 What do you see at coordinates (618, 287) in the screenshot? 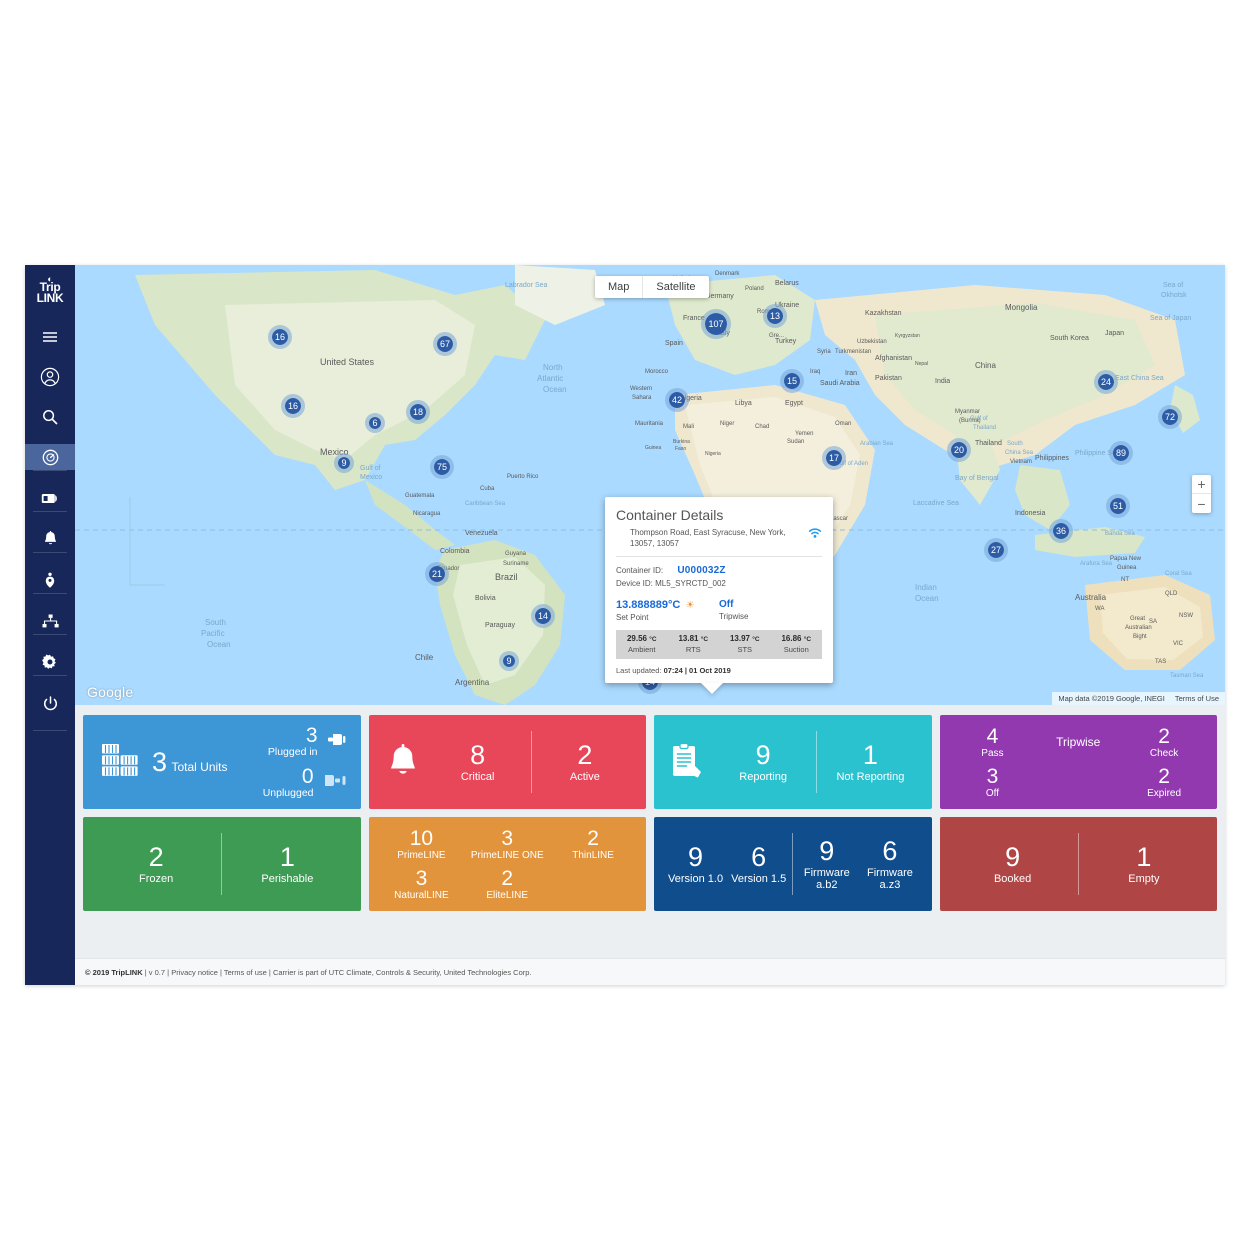
I see `map-type-map: Map` at bounding box center [618, 287].